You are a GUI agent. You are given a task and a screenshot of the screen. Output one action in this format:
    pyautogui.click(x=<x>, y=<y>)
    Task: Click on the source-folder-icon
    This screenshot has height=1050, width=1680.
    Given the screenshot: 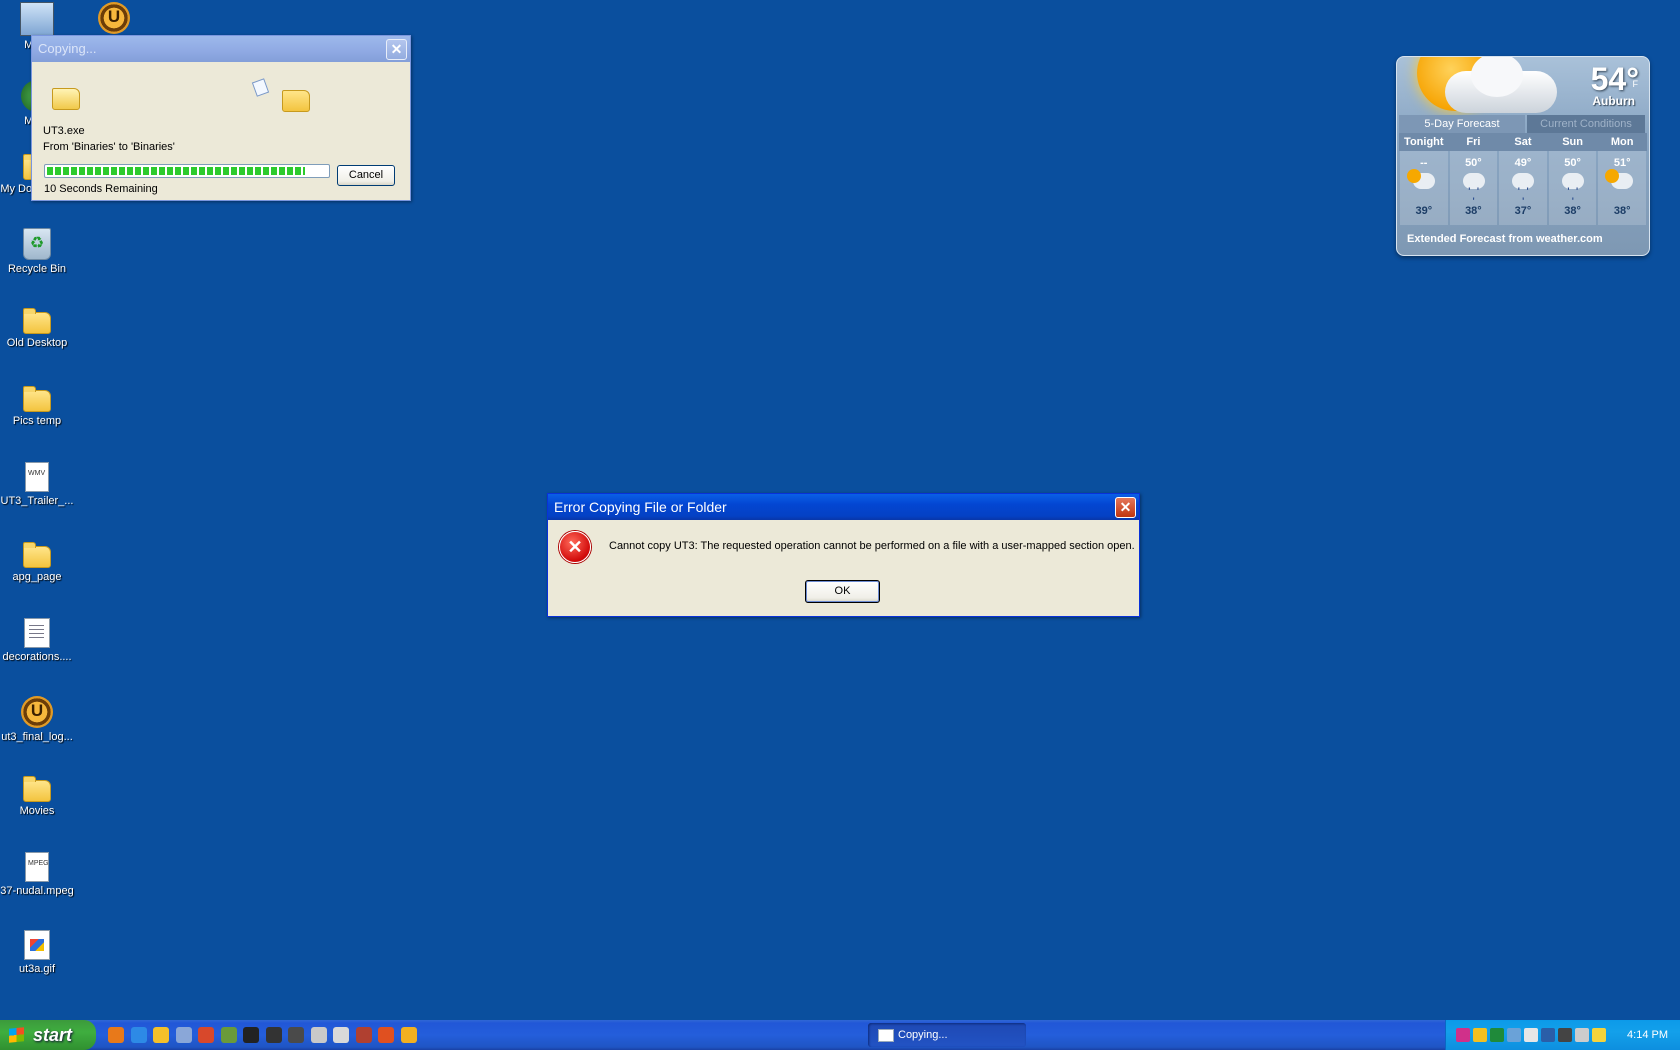 What is the action you would take?
    pyautogui.click(x=66, y=99)
    